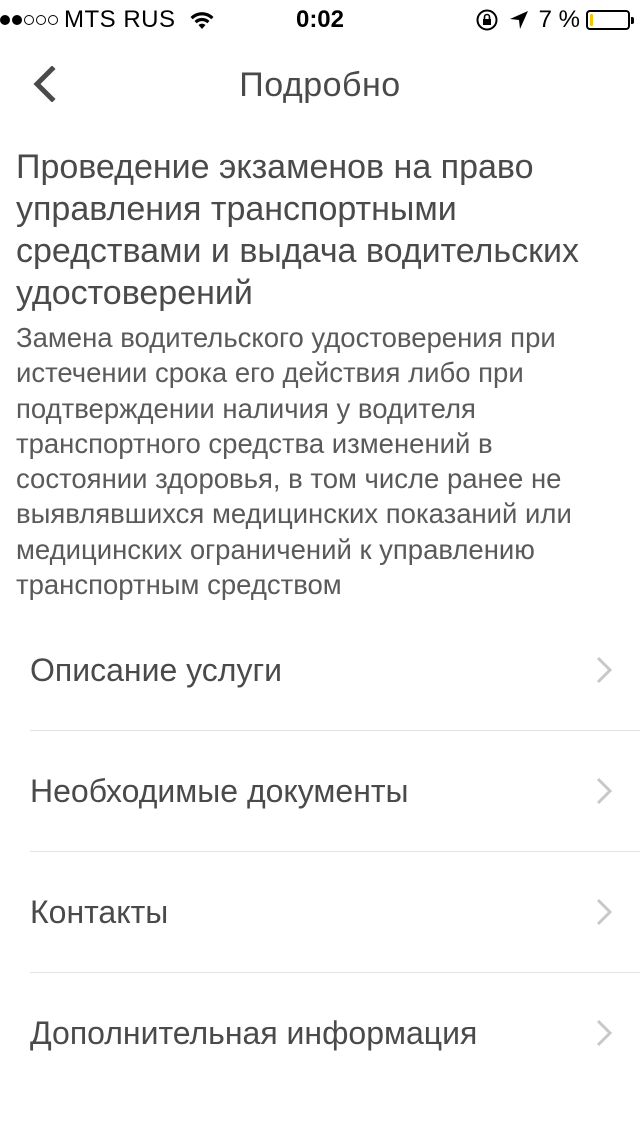 Image resolution: width=640 pixels, height=1136 pixels. I want to click on menu-item-additional-info: Дополнительная информация, so click(335, 1032).